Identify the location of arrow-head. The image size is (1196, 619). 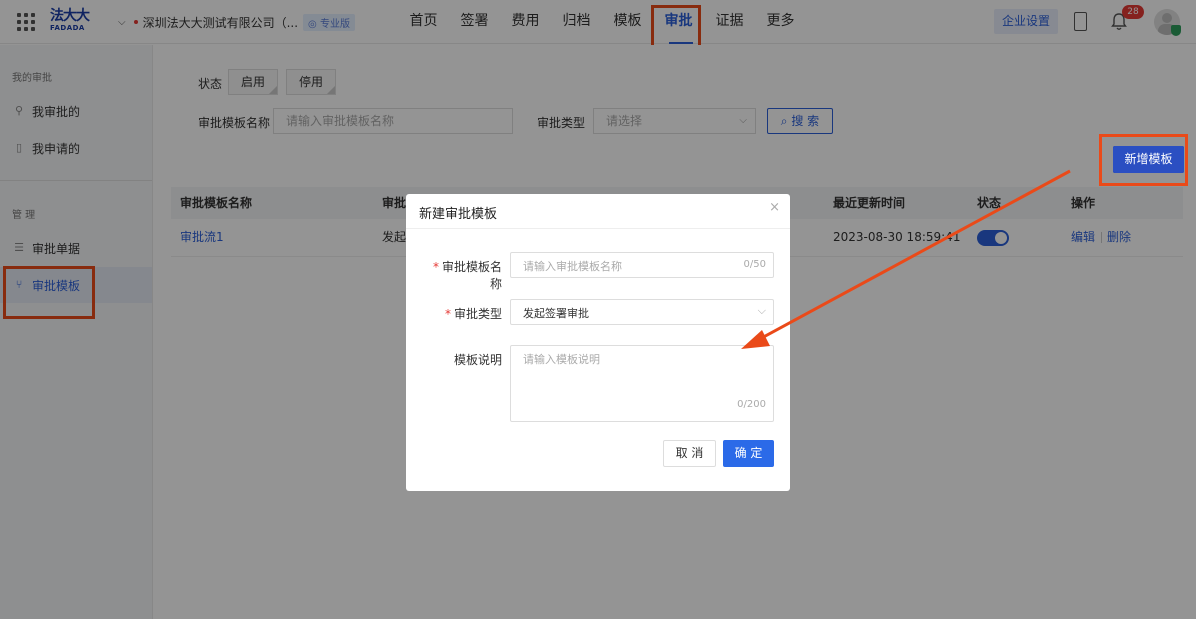
(755, 339).